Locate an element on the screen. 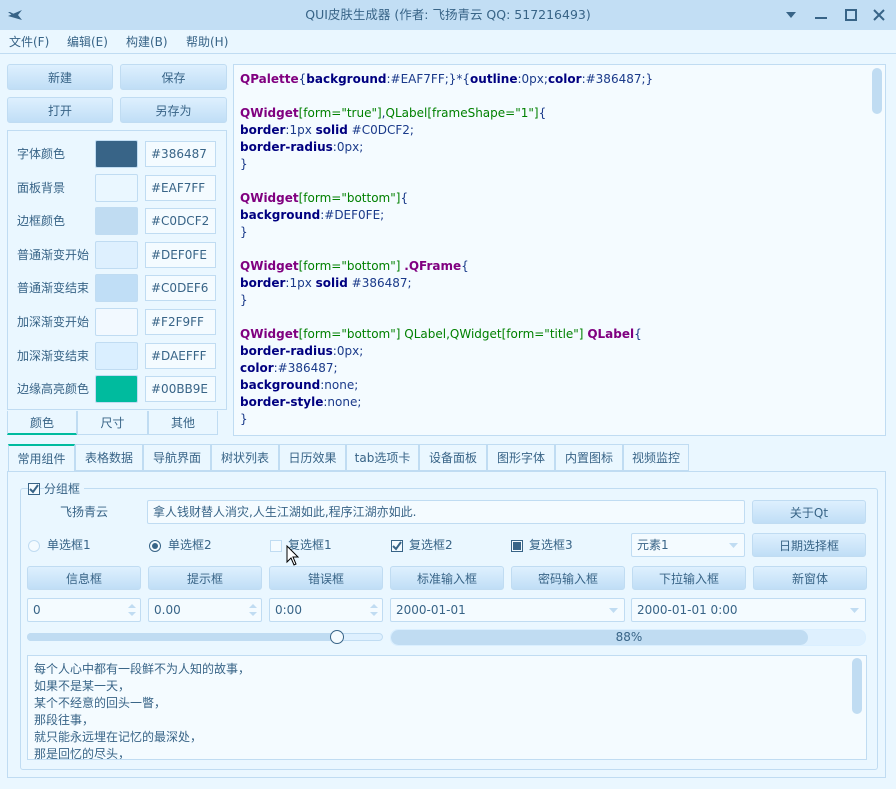 Image resolution: width=896 pixels, height=789 pixels. time-edit: 0:00 is located at coordinates (326, 610).